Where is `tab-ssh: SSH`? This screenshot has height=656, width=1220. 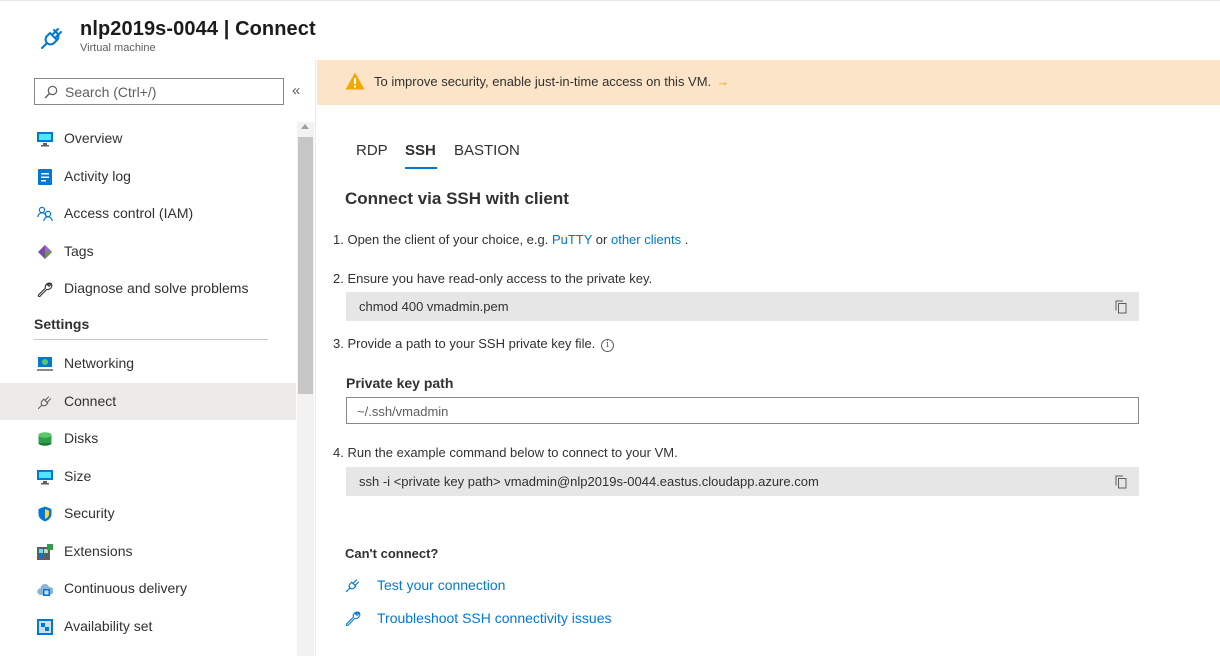
tab-ssh: SSH is located at coordinates (420, 150).